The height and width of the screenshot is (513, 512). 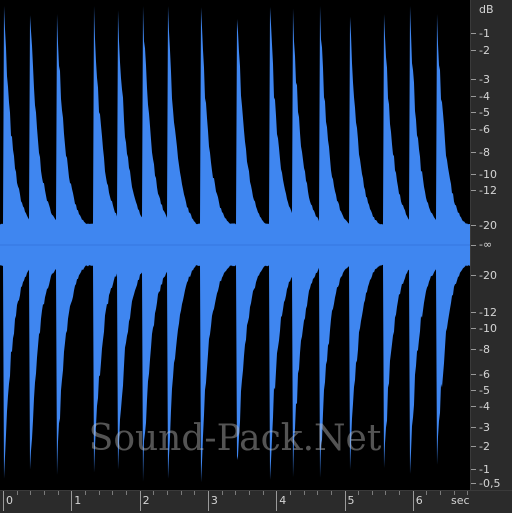 I want to click on time-label: 3, so click(x=214, y=500).